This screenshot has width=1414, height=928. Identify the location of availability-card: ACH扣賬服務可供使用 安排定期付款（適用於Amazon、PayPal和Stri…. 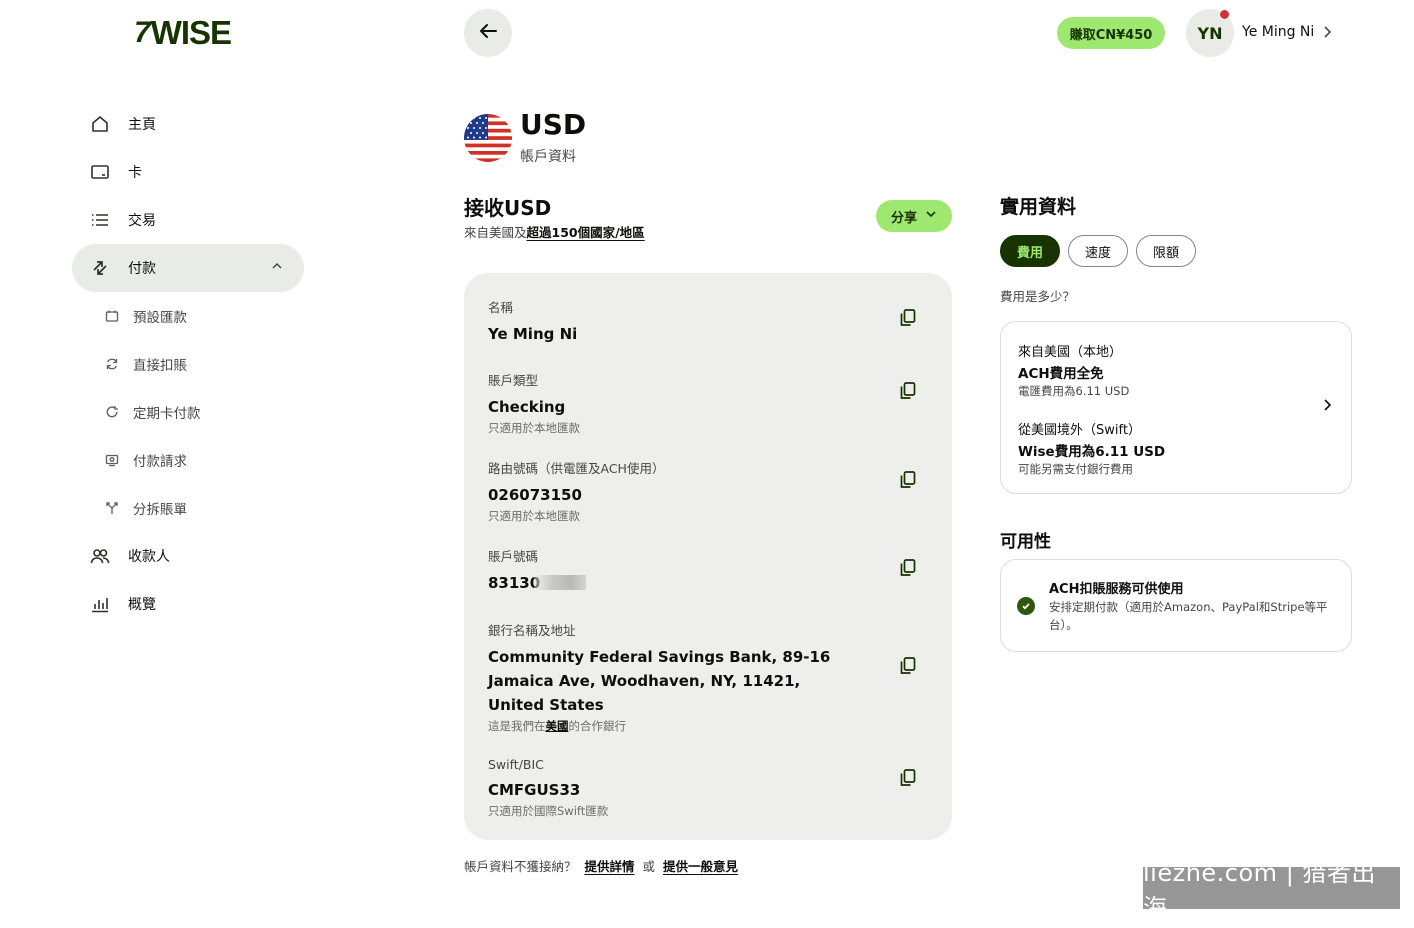
(1176, 605).